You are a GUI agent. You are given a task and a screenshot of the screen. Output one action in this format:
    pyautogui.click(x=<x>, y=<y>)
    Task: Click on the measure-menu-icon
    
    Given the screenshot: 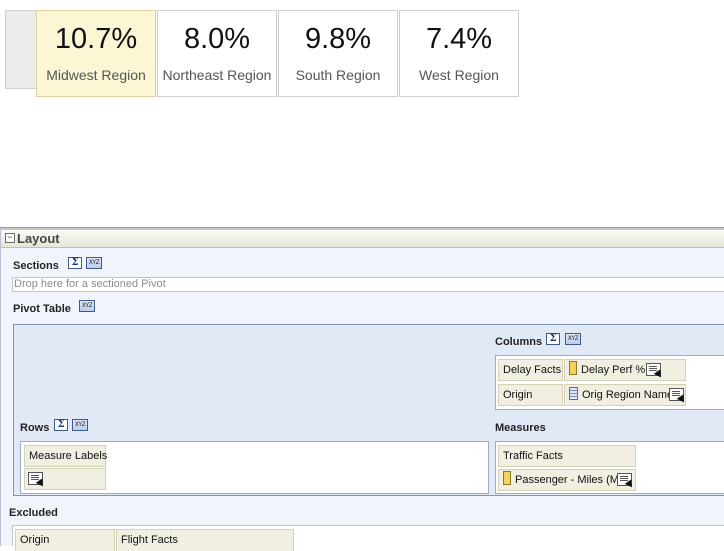 What is the action you would take?
    pyautogui.click(x=624, y=479)
    